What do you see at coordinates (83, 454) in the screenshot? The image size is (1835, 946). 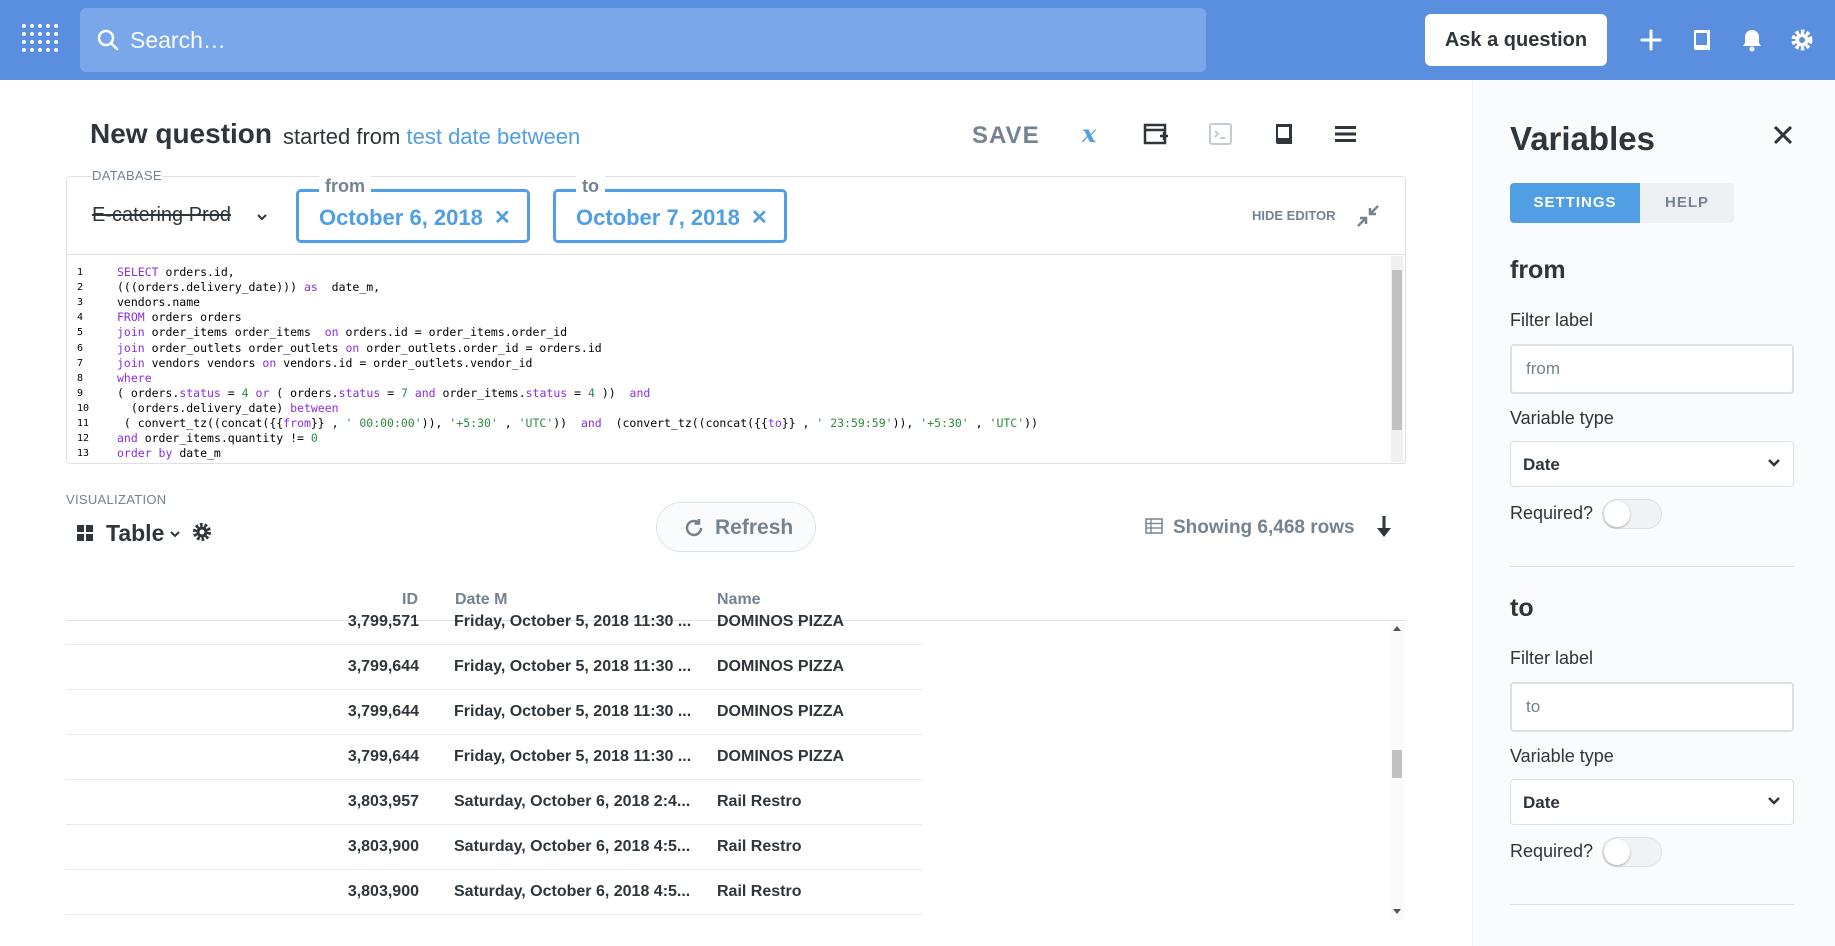 I see `line-number: 13` at bounding box center [83, 454].